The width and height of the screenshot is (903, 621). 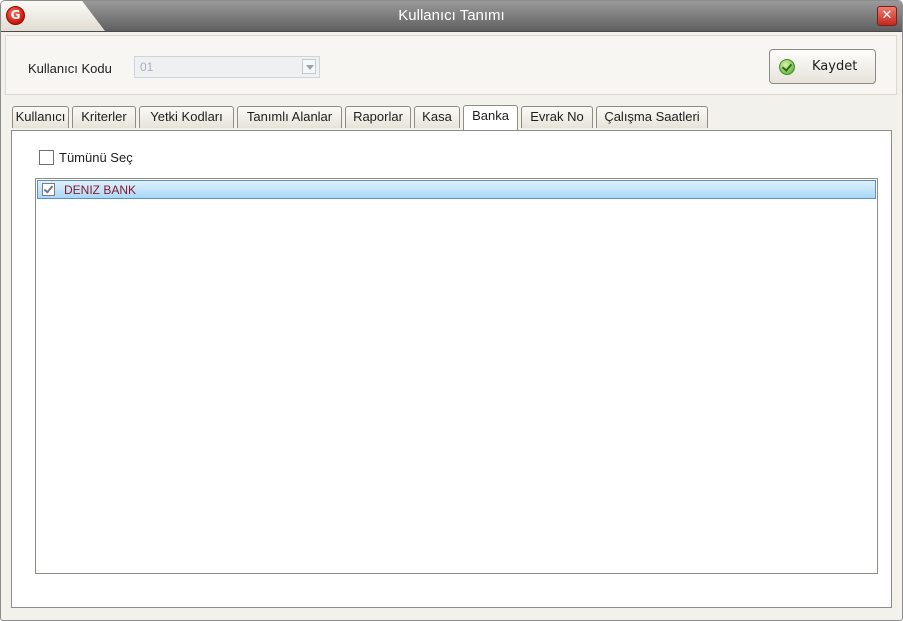 What do you see at coordinates (490, 117) in the screenshot?
I see `tab-banka: Banka` at bounding box center [490, 117].